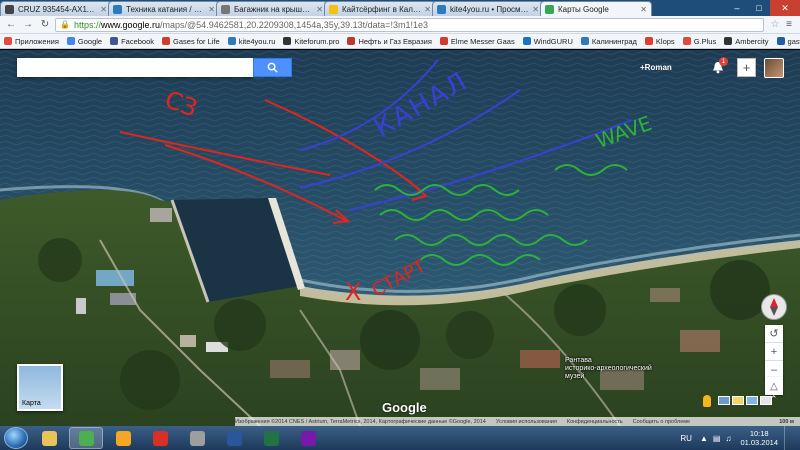  Describe the element at coordinates (717, 438) in the screenshot. I see `network-icon: ▤` at that location.